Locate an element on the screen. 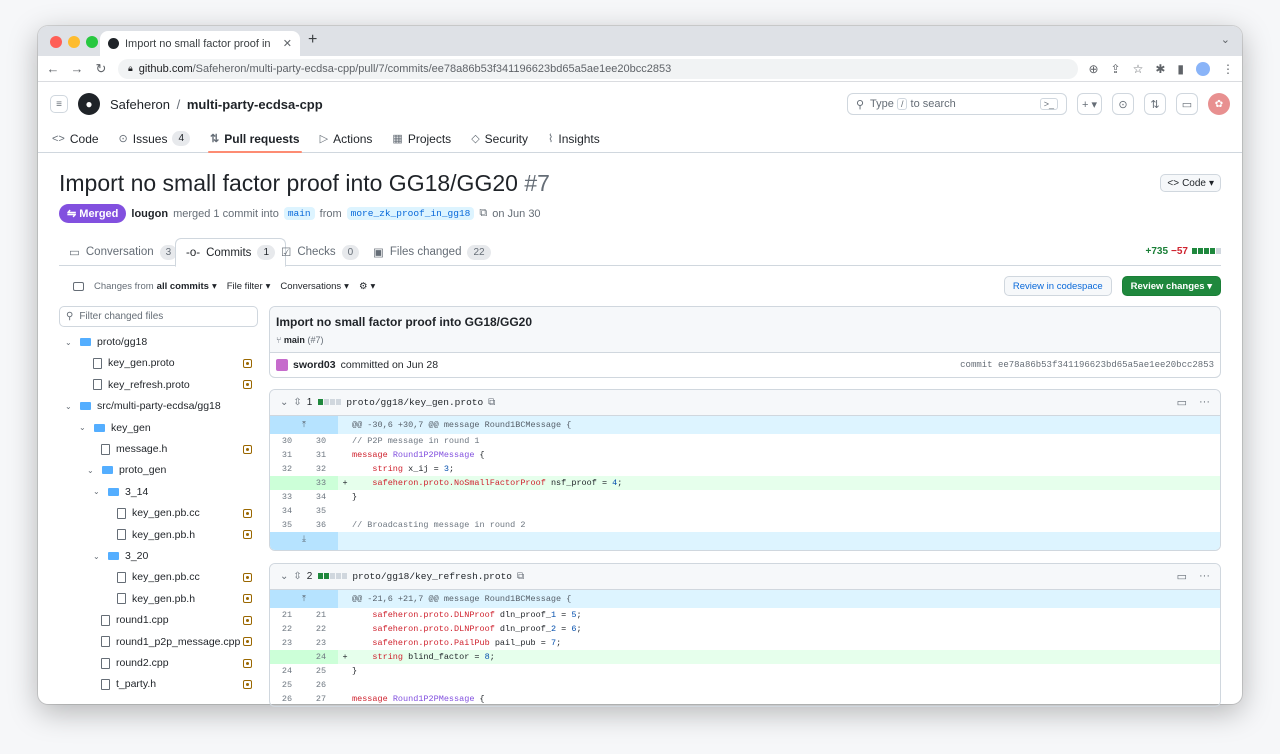 Image resolution: width=1280 pixels, height=754 pixels. toggle-file-tree-button is located at coordinates (78, 286).